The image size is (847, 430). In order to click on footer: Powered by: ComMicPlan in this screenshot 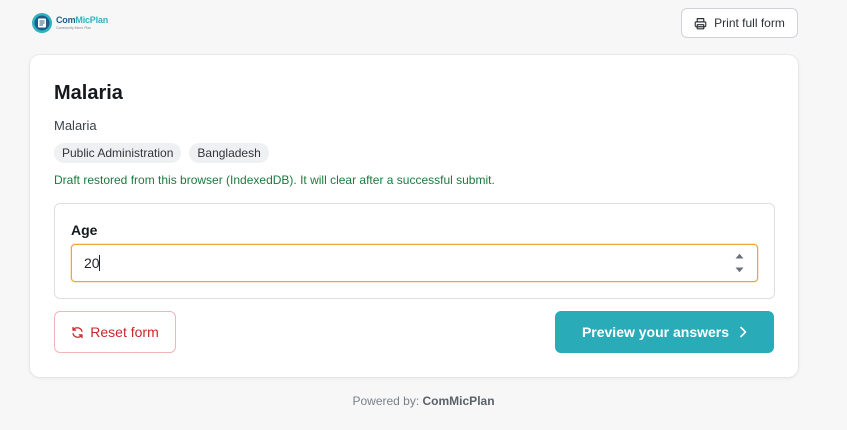, I will do `click(423, 401)`.